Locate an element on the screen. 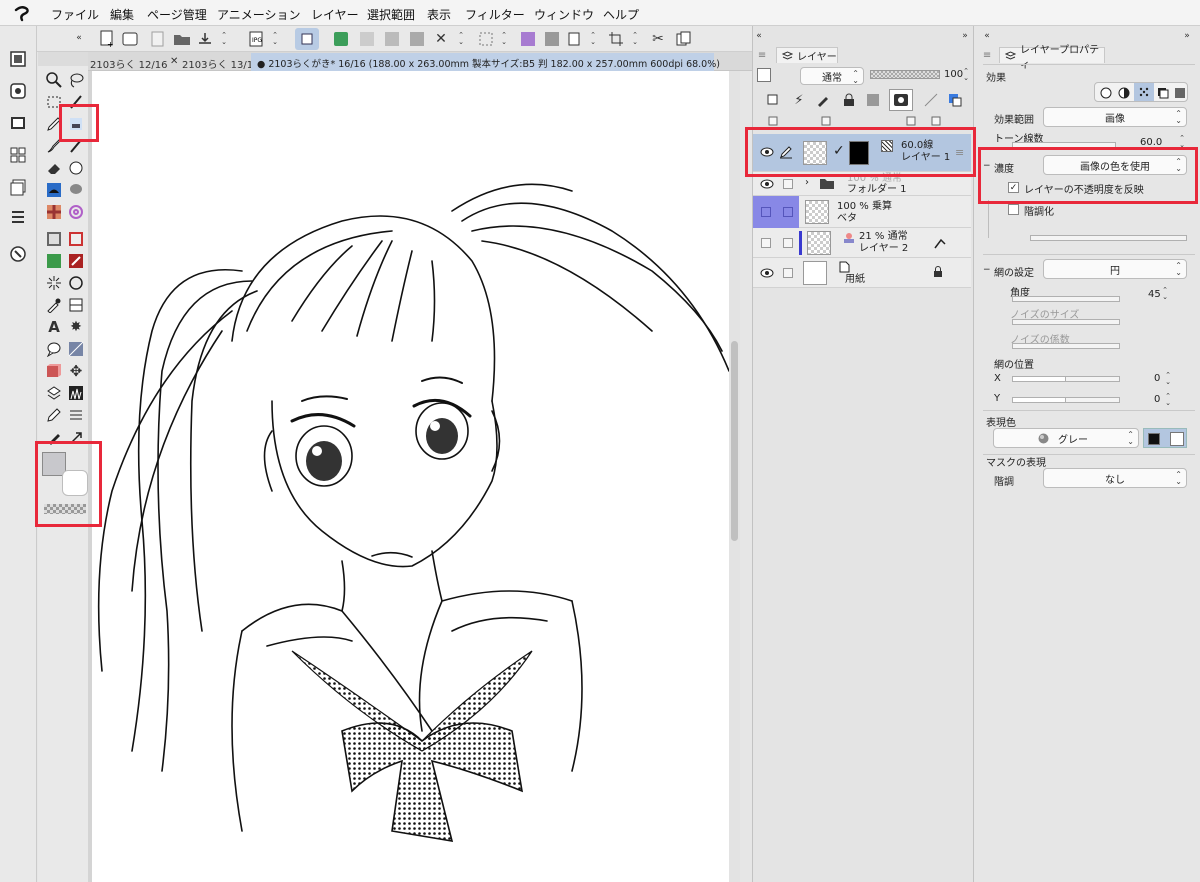 The height and width of the screenshot is (882, 1200). new-page-icon is located at coordinates (130, 39).